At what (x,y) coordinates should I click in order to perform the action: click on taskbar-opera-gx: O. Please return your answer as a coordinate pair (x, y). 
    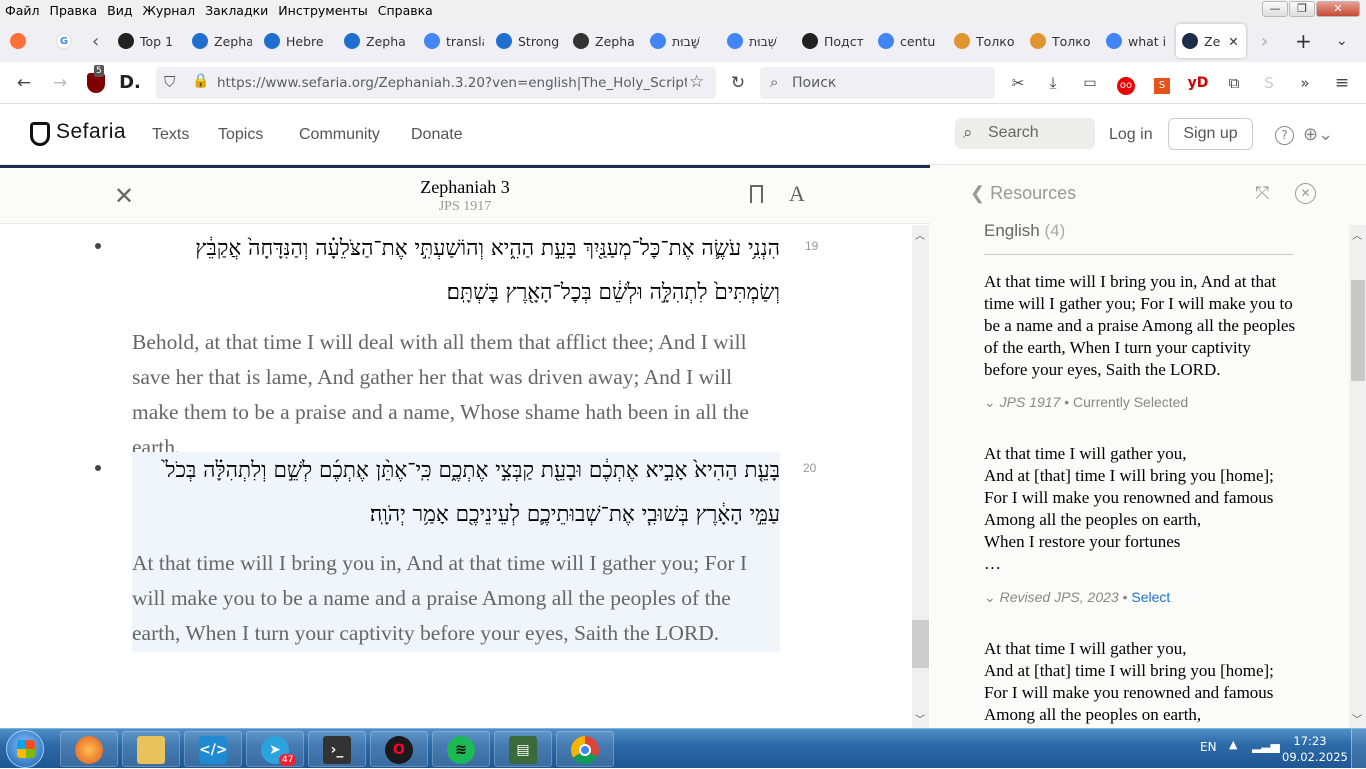
    Looking at the image, I should click on (399, 749).